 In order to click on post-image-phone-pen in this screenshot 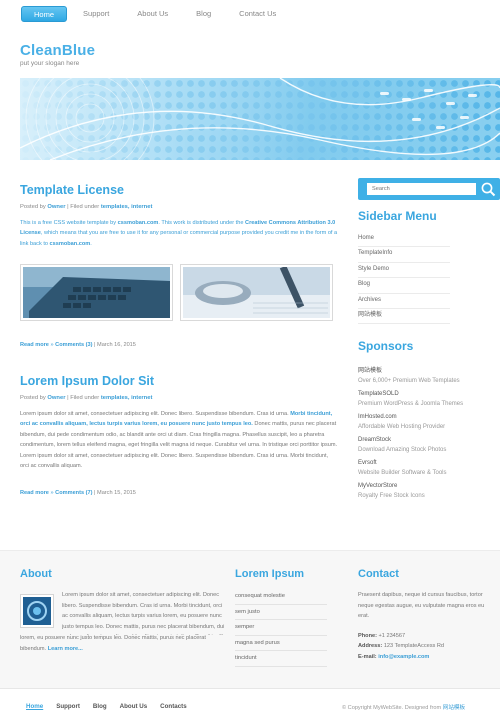, I will do `click(256, 292)`.